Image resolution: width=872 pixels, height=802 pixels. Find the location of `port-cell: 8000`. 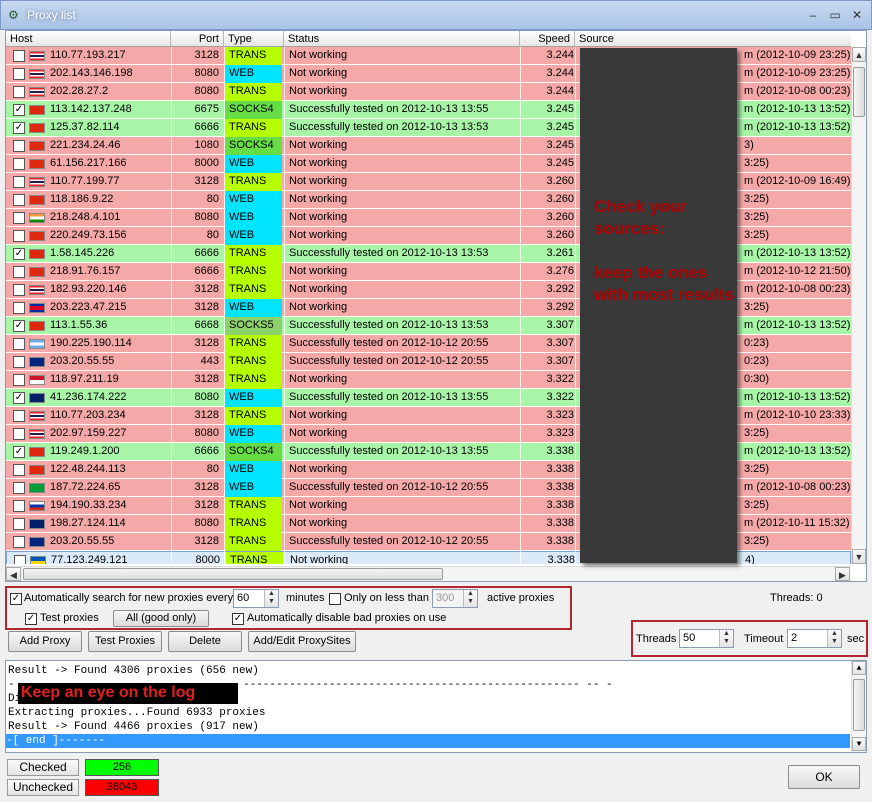

port-cell: 8000 is located at coordinates (206, 163).